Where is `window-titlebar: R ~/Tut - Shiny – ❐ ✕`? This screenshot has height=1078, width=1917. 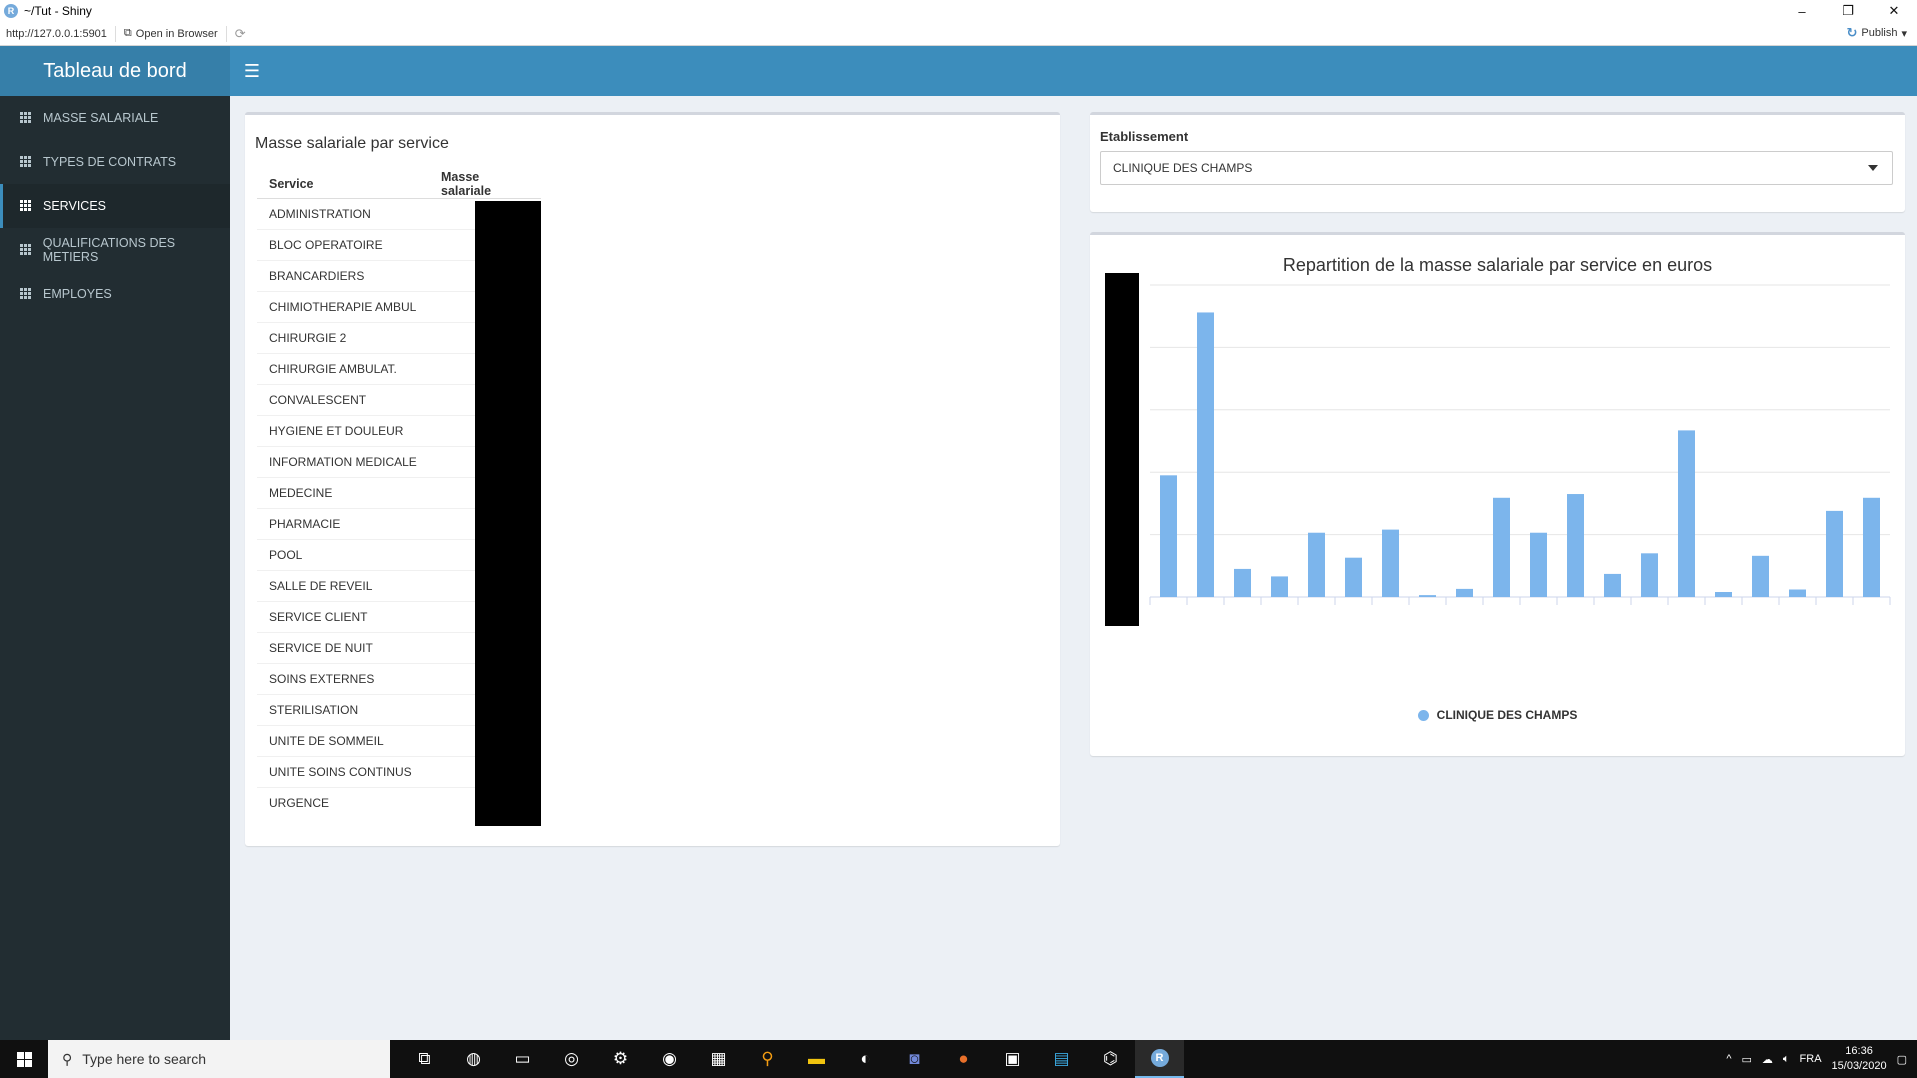
window-titlebar: R ~/Tut - Shiny – ❐ ✕ is located at coordinates (958, 11).